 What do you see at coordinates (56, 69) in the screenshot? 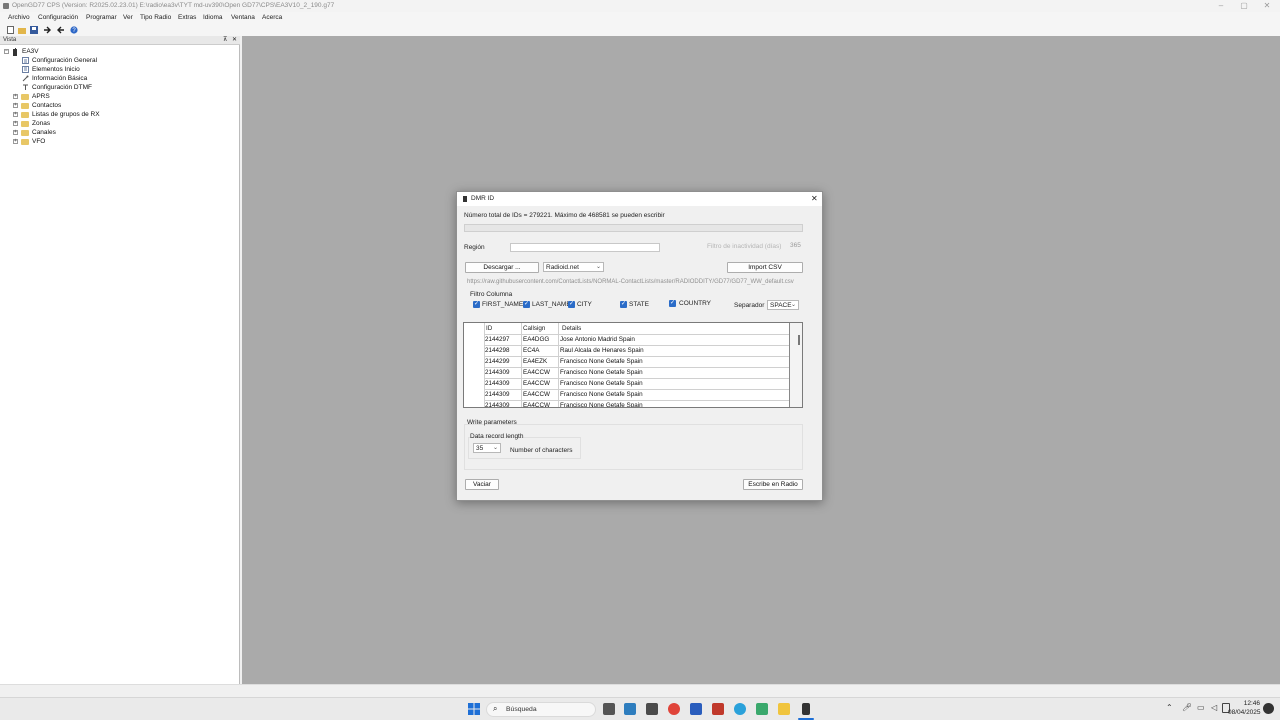
I see `tree-item-elementos-inicio: Elementos Inicio` at bounding box center [56, 69].